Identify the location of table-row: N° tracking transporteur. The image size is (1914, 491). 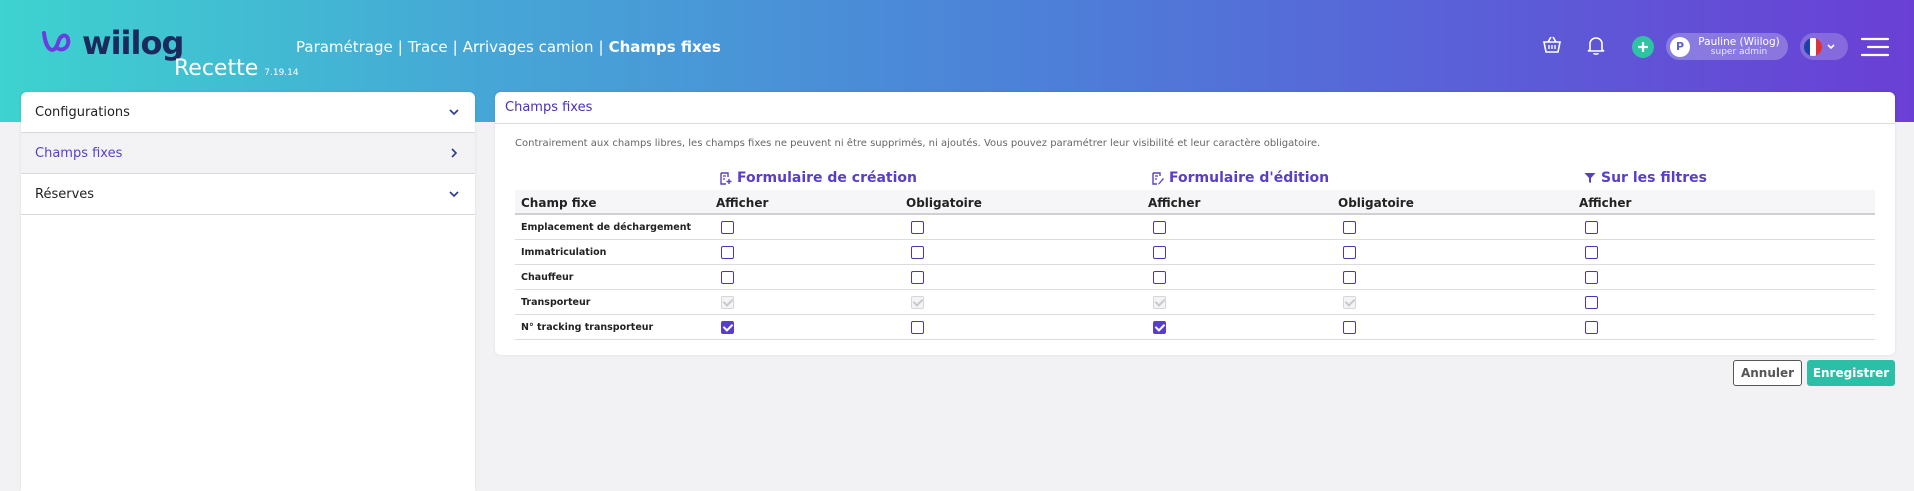
(1195, 327).